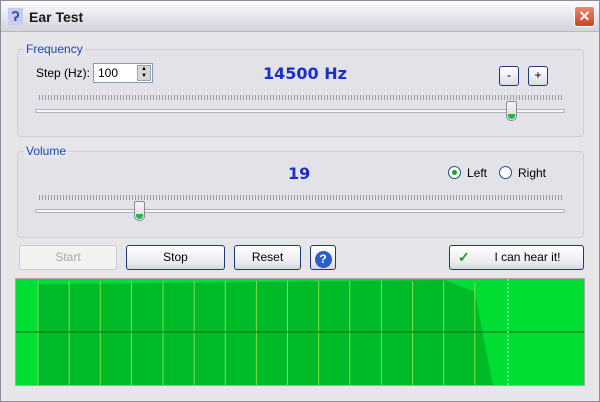 The height and width of the screenshot is (402, 600). What do you see at coordinates (299, 173) in the screenshot?
I see `volume-display: 19` at bounding box center [299, 173].